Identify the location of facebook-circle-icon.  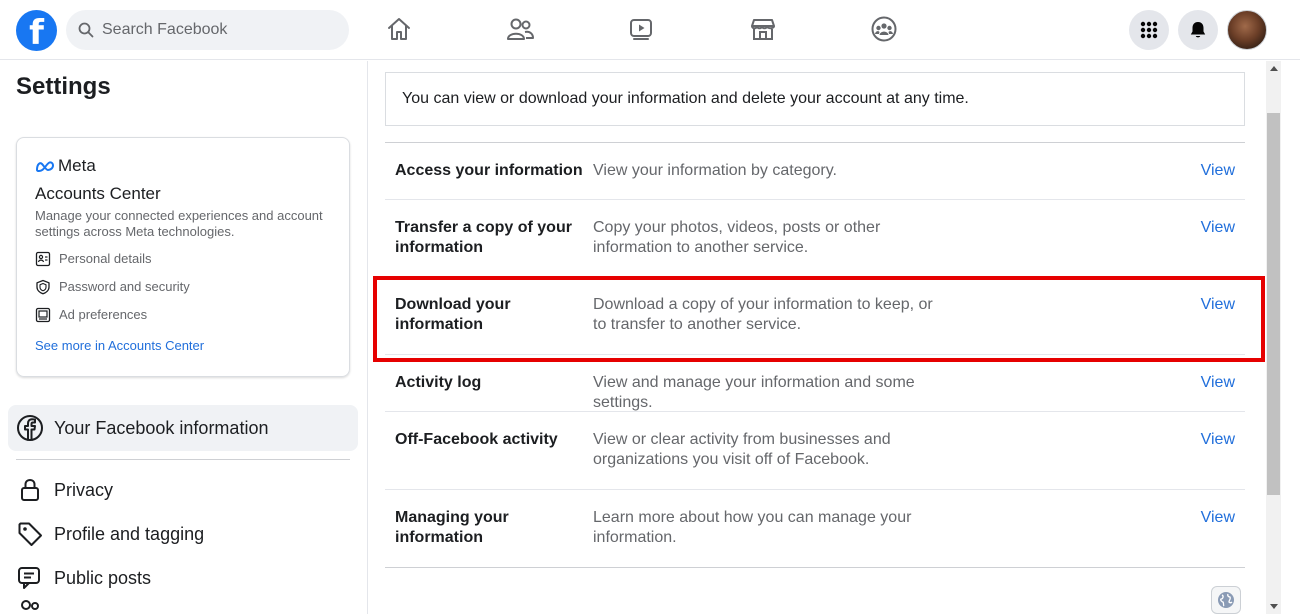
(30, 428).